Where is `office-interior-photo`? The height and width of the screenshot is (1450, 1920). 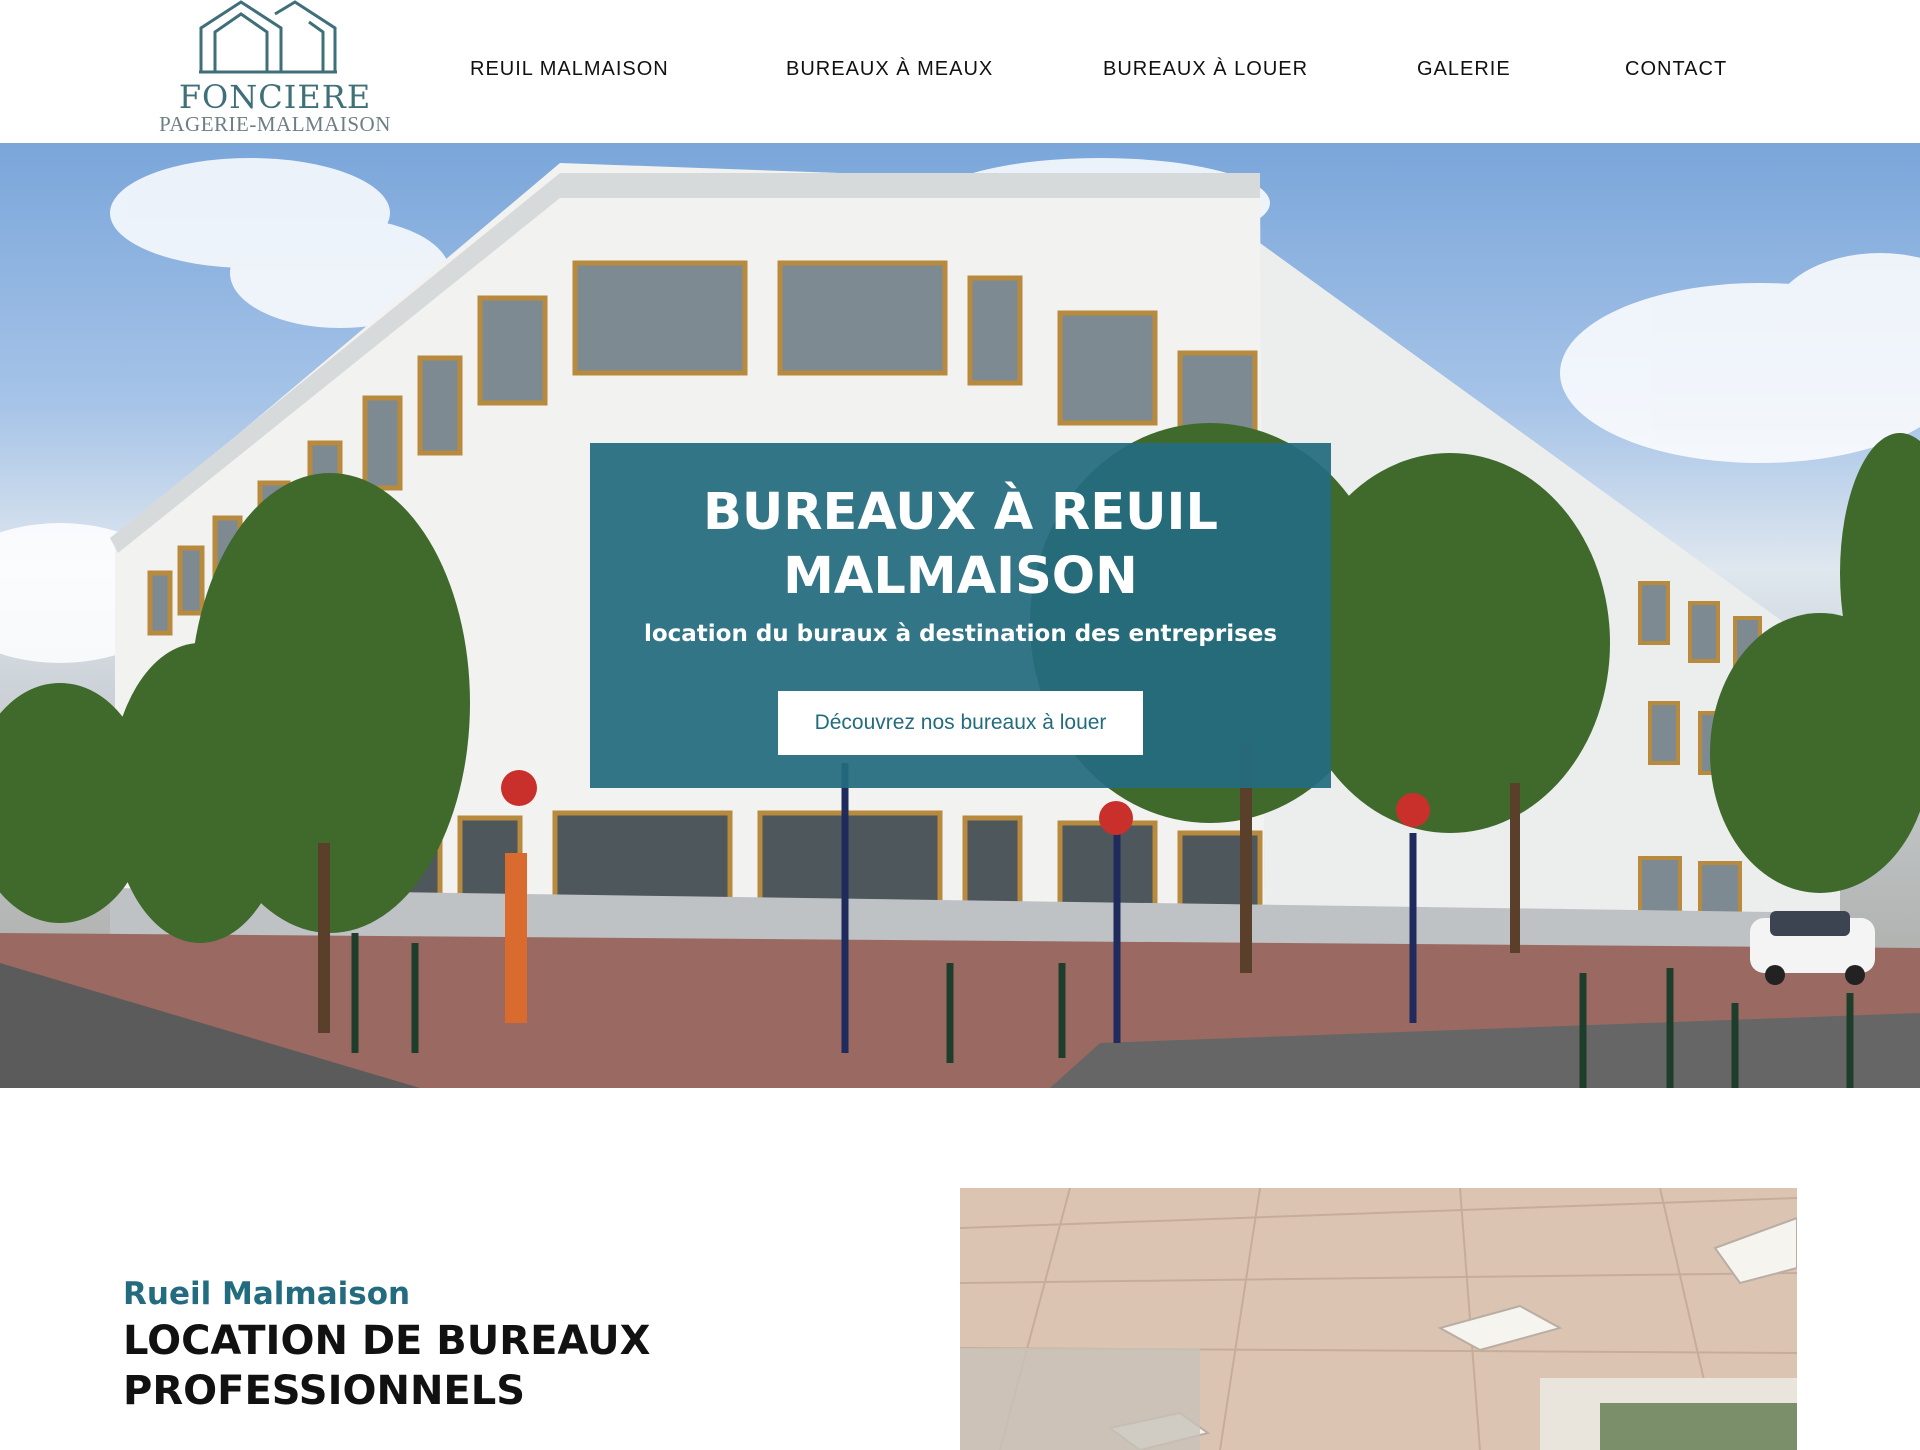
office-interior-photo is located at coordinates (1378, 1319).